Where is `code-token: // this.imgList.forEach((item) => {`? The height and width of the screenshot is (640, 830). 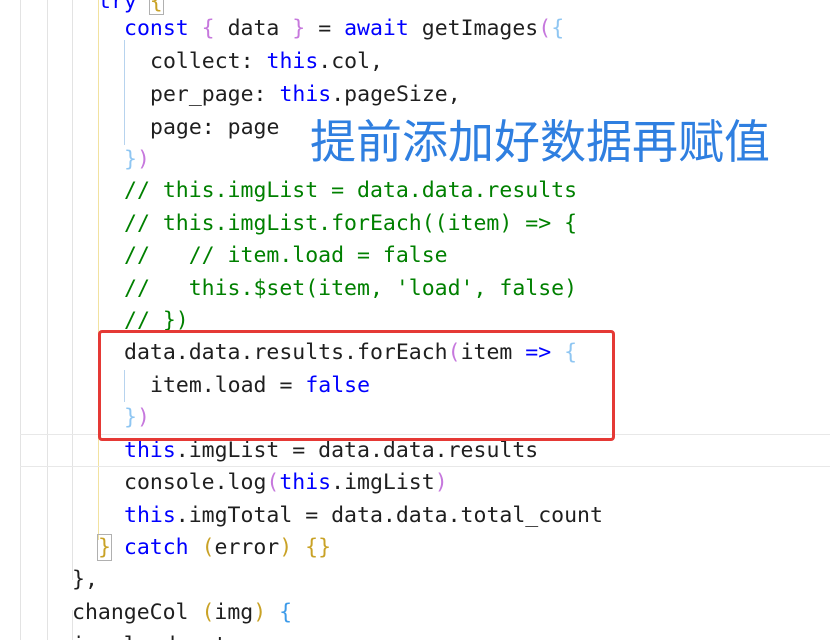 code-token: // this.imgList.forEach((item) => { is located at coordinates (351, 223).